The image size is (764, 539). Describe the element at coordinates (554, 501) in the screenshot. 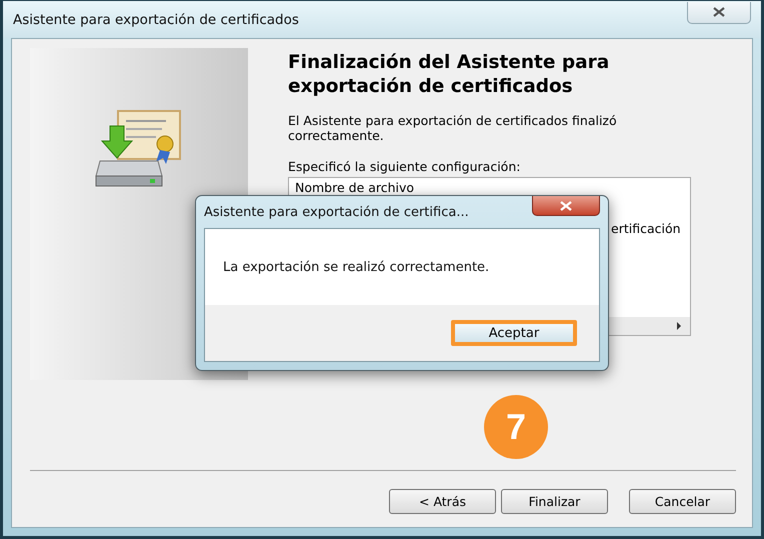

I see `wizard-button: Finalizar` at that location.